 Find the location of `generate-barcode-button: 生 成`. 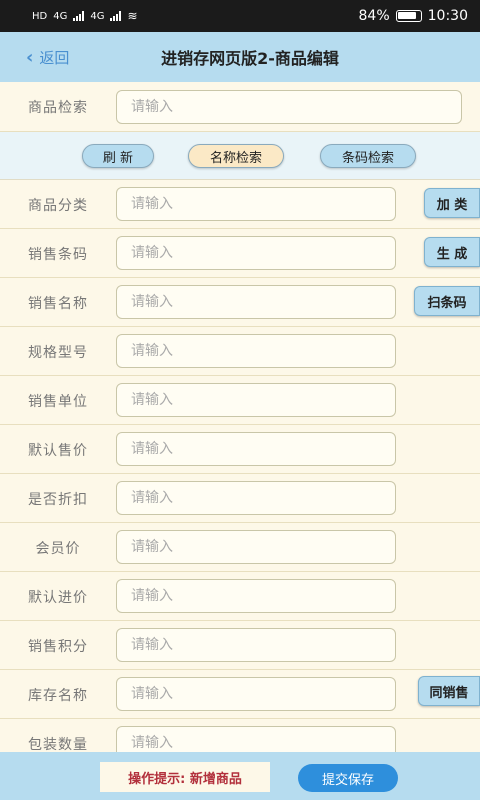

generate-barcode-button: 生 成 is located at coordinates (452, 252).